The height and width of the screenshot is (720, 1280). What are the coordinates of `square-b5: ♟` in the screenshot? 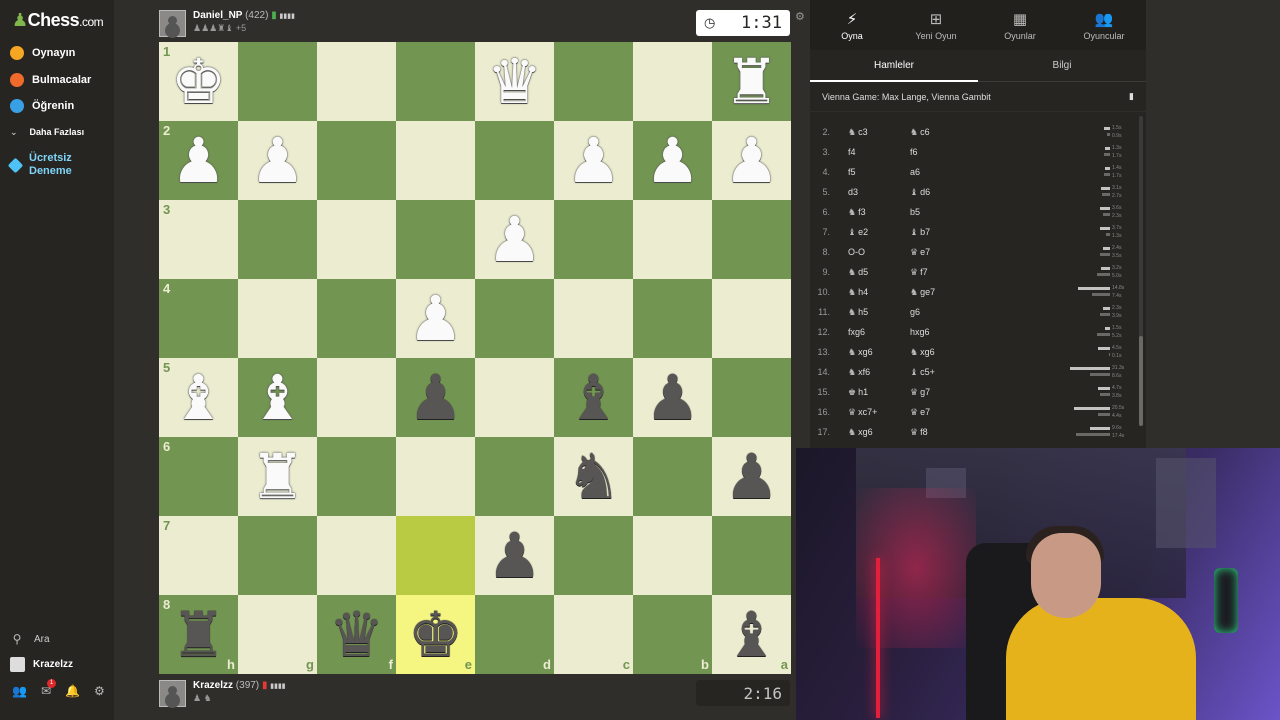 It's located at (672, 397).